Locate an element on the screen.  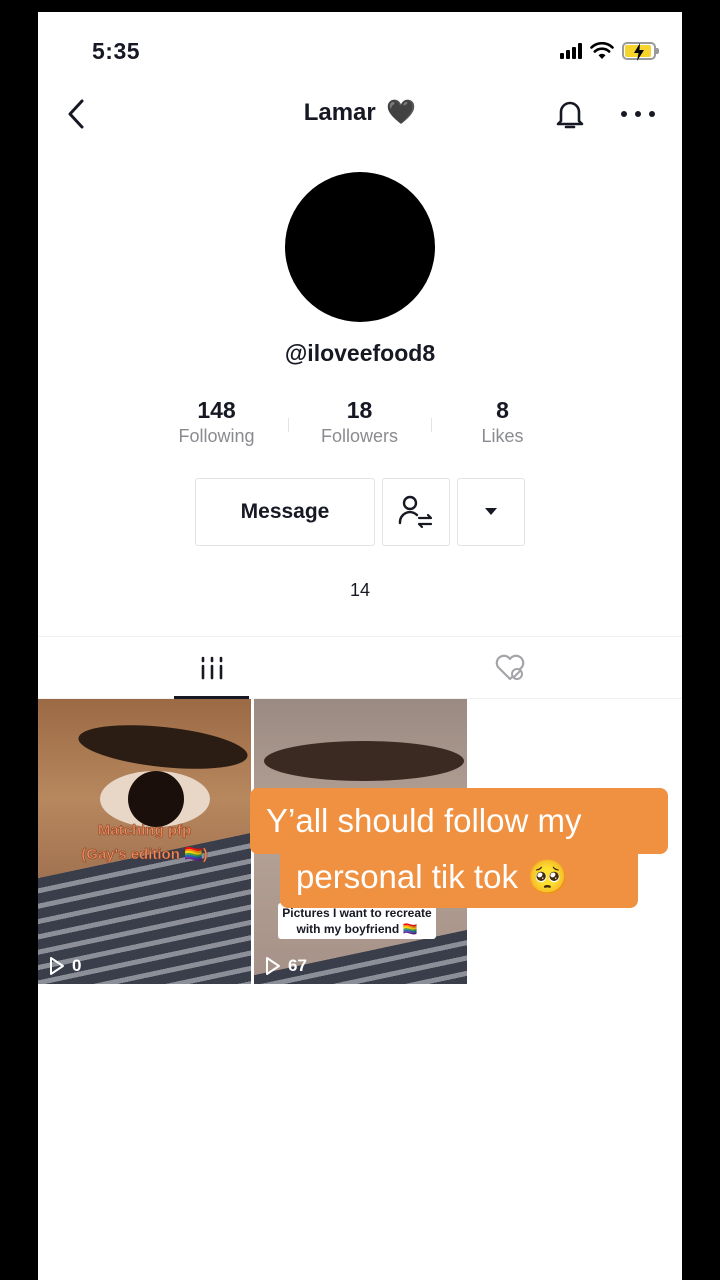
profile-display-name: Lamar is located at coordinates (339, 112).